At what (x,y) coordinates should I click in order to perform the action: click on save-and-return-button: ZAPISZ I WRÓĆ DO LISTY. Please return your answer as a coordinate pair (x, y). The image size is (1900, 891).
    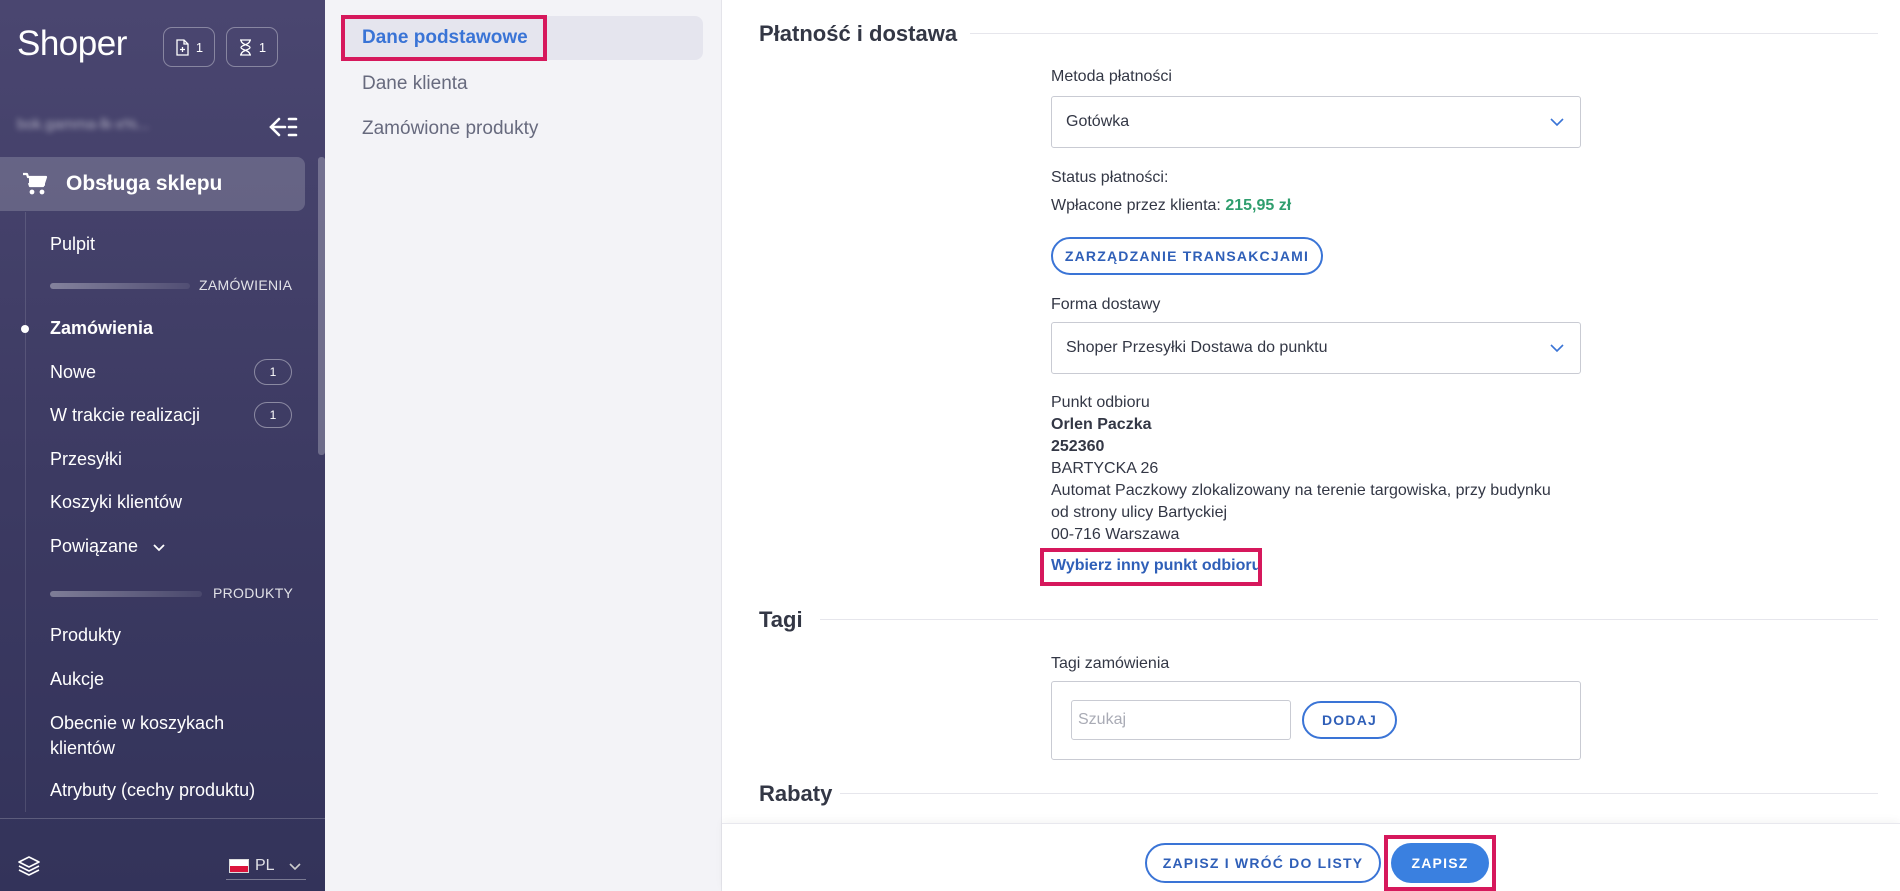
    Looking at the image, I should click on (1263, 863).